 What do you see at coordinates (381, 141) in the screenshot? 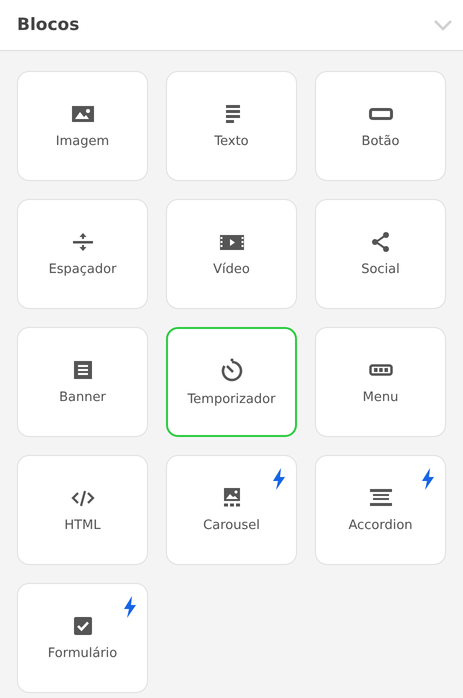
I see `block-label: Botão` at bounding box center [381, 141].